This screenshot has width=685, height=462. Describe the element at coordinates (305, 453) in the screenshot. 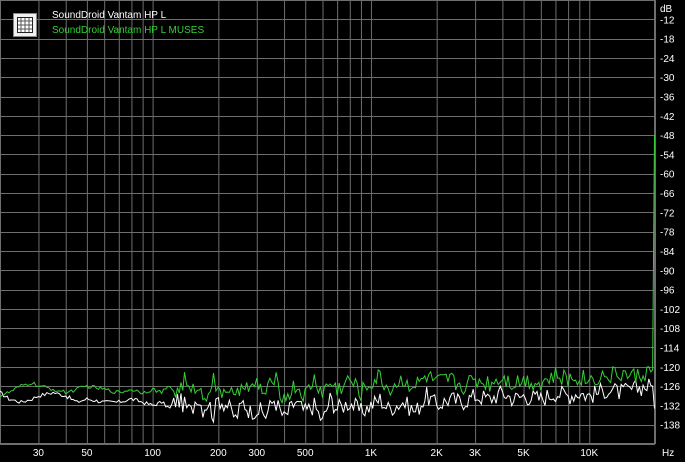

I see `x-tick-label: 500` at that location.